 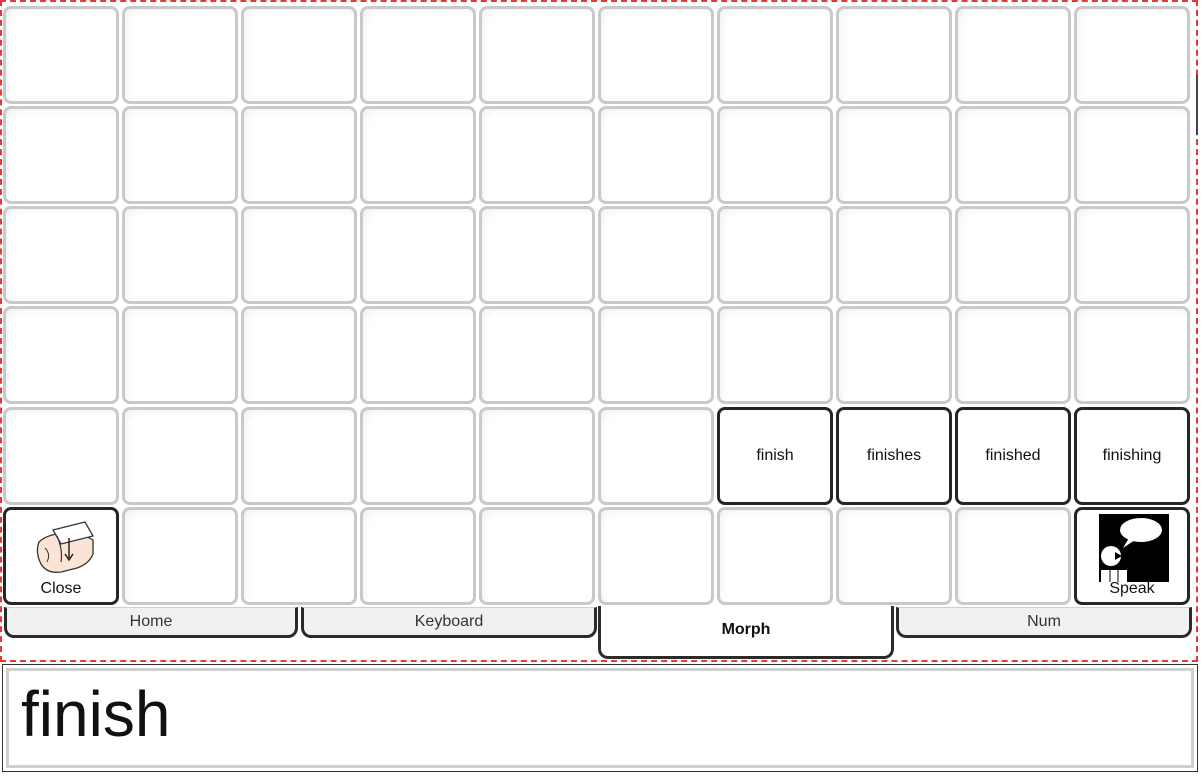 What do you see at coordinates (1013, 456) in the screenshot?
I see `finished-button: finished` at bounding box center [1013, 456].